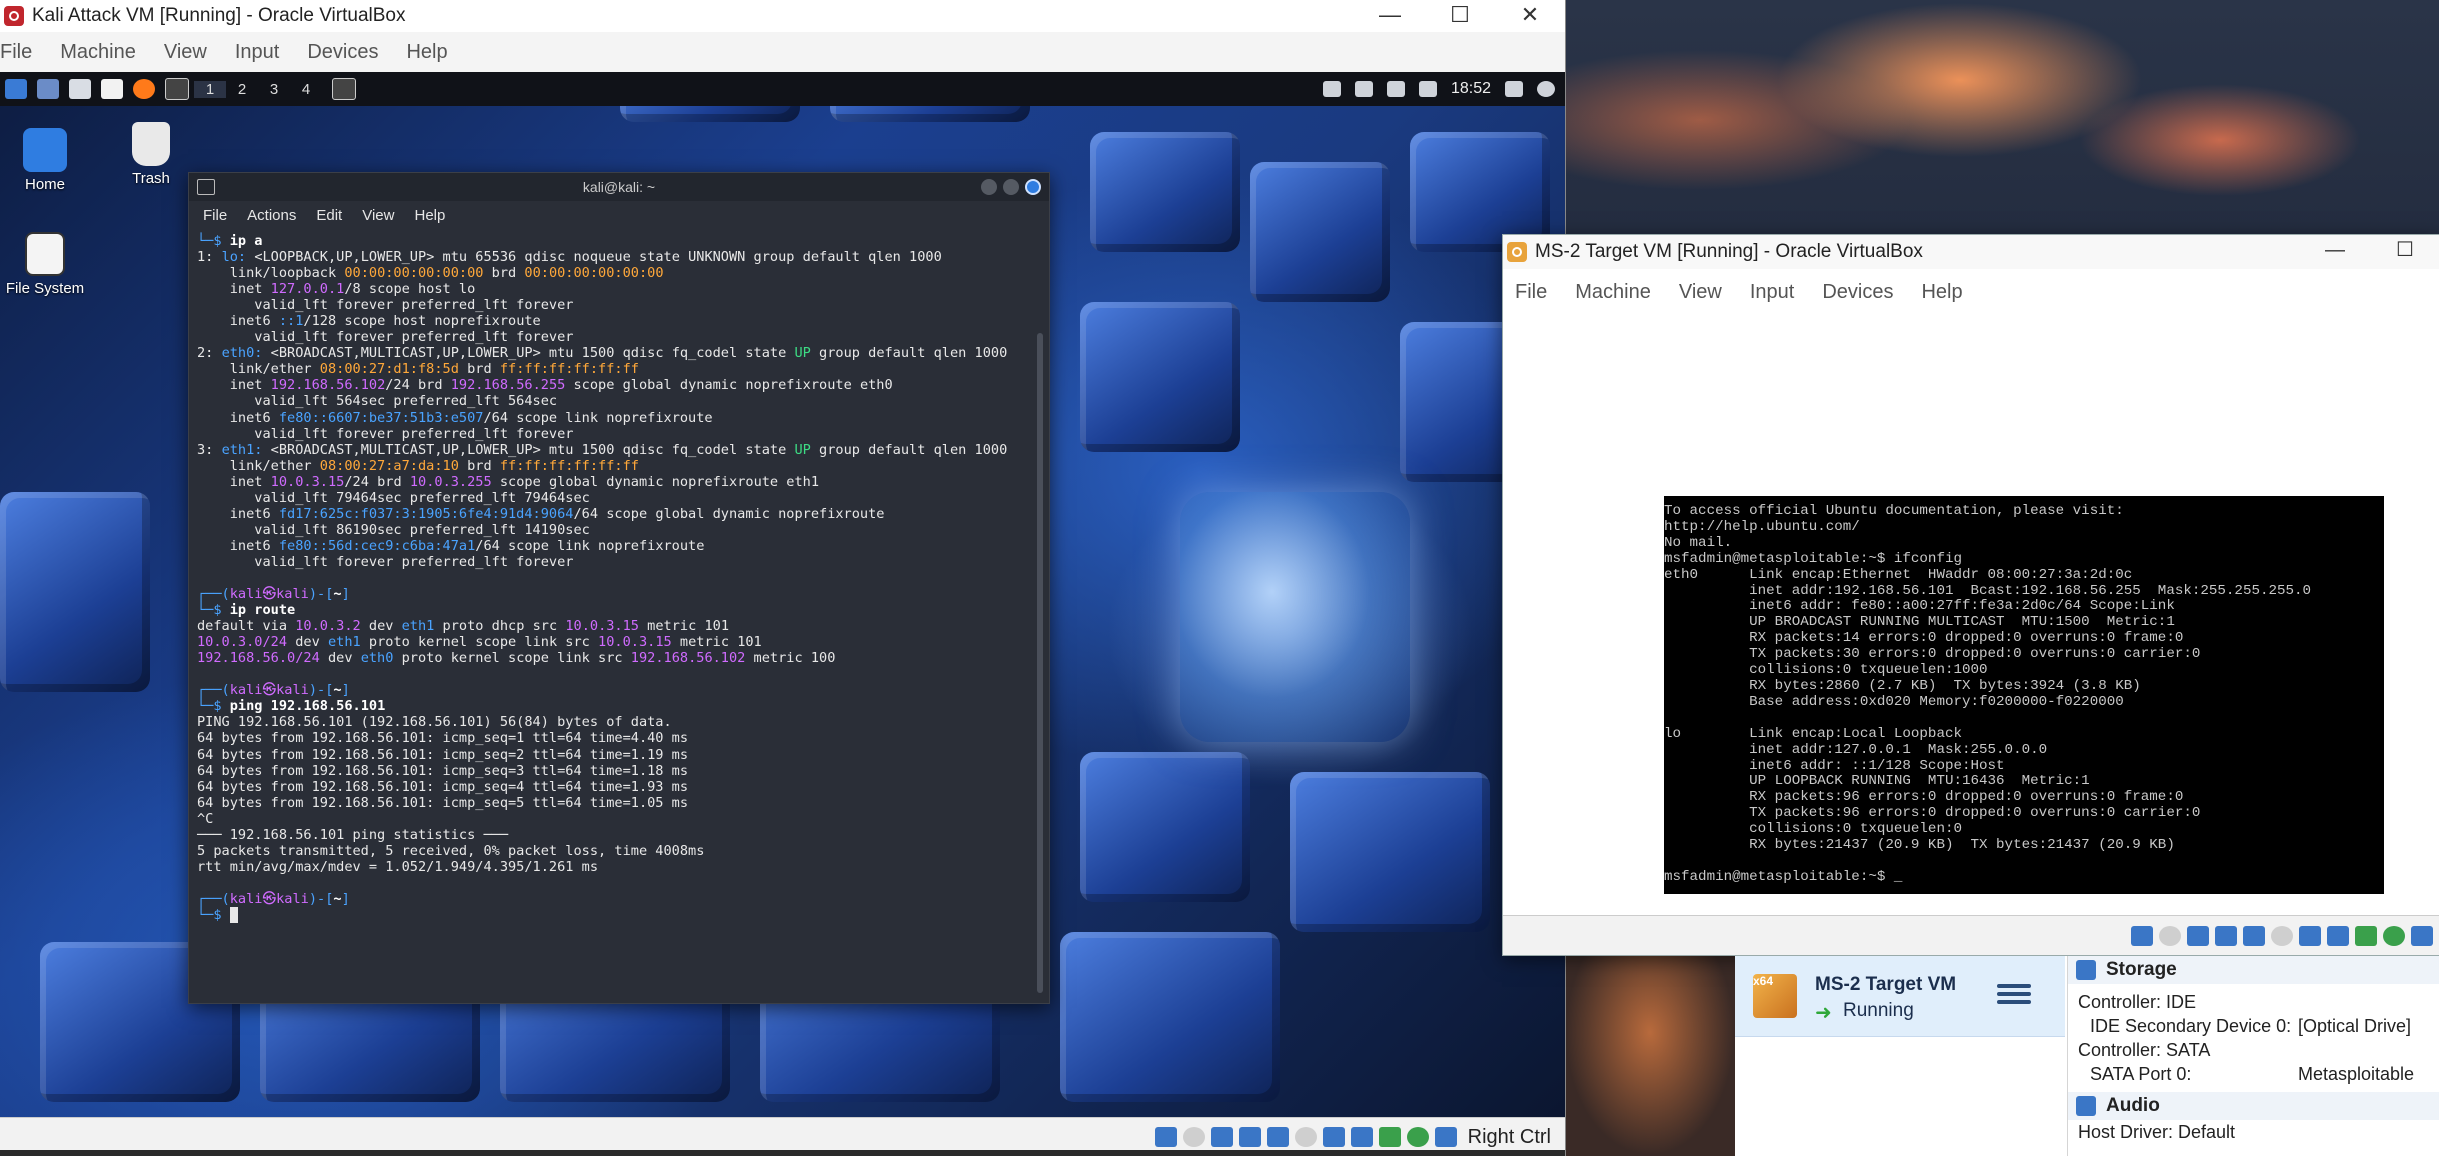 This screenshot has width=2439, height=1156. Describe the element at coordinates (48, 89) in the screenshot. I see `show-desktop-icon` at that location.